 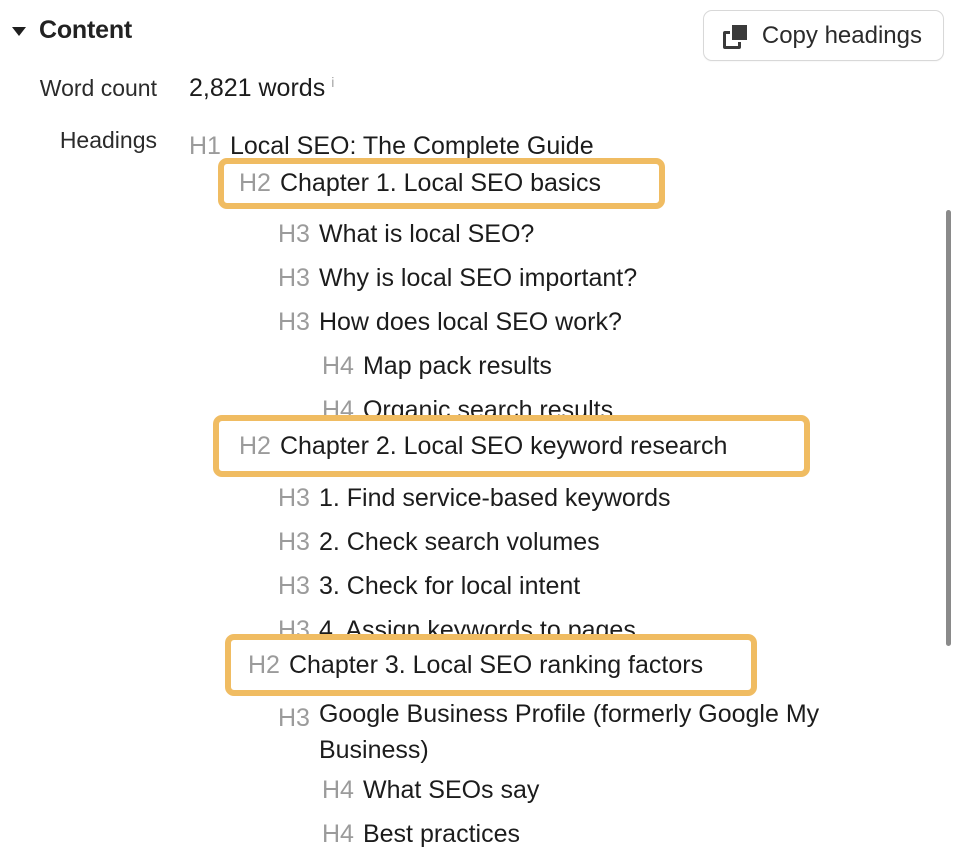 I want to click on chevron-down-icon, so click(x=19, y=31).